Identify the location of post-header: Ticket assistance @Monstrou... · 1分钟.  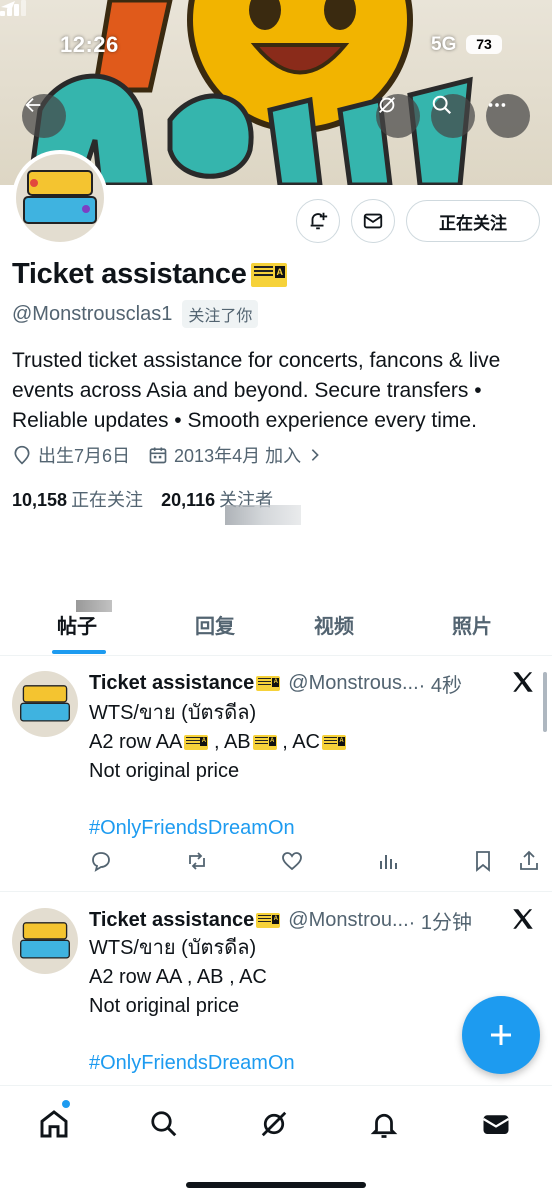
(280, 920).